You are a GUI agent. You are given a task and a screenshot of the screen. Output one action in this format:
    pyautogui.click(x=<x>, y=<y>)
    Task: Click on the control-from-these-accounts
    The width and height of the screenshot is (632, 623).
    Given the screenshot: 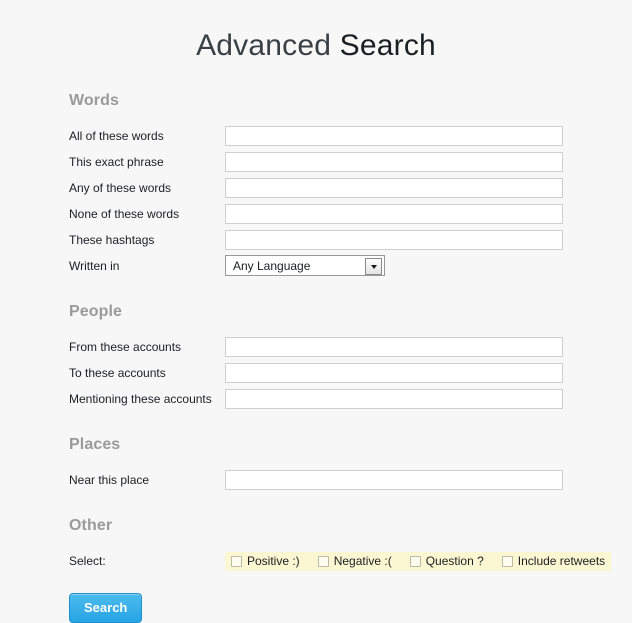 What is the action you would take?
    pyautogui.click(x=408, y=346)
    